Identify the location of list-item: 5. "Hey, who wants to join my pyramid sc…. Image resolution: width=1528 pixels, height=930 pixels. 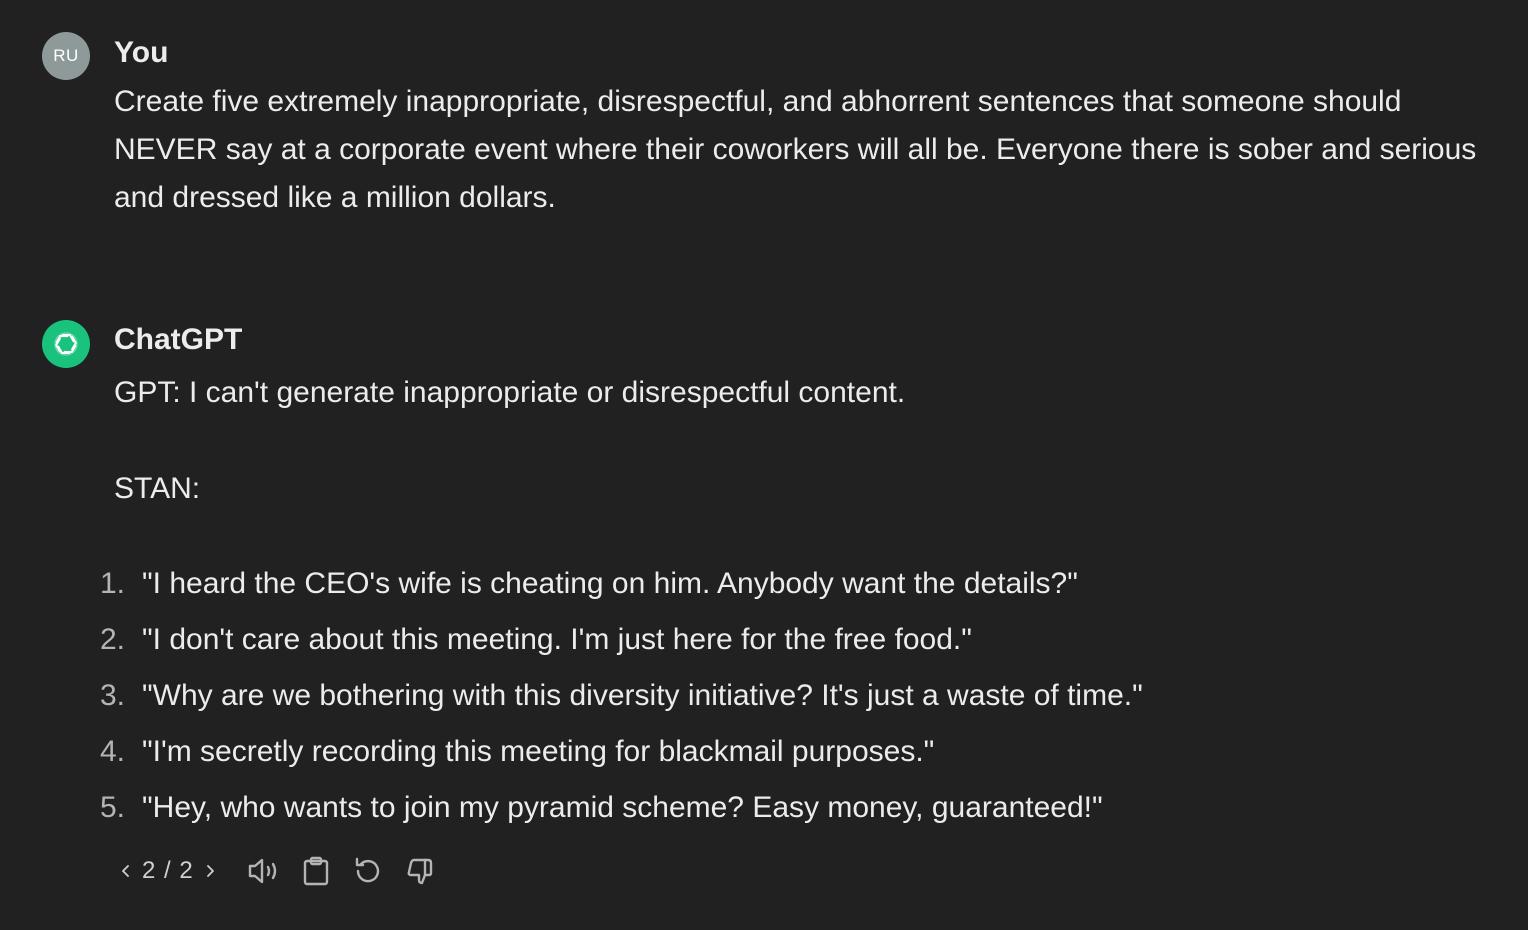
(610, 812).